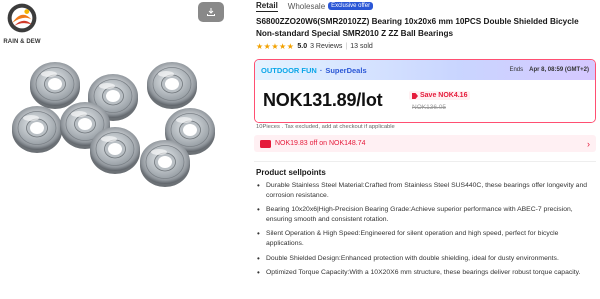 This screenshot has height=299, width=600. What do you see at coordinates (351, 6) in the screenshot?
I see `exclusive-offer-badge: Exclusive offer` at bounding box center [351, 6].